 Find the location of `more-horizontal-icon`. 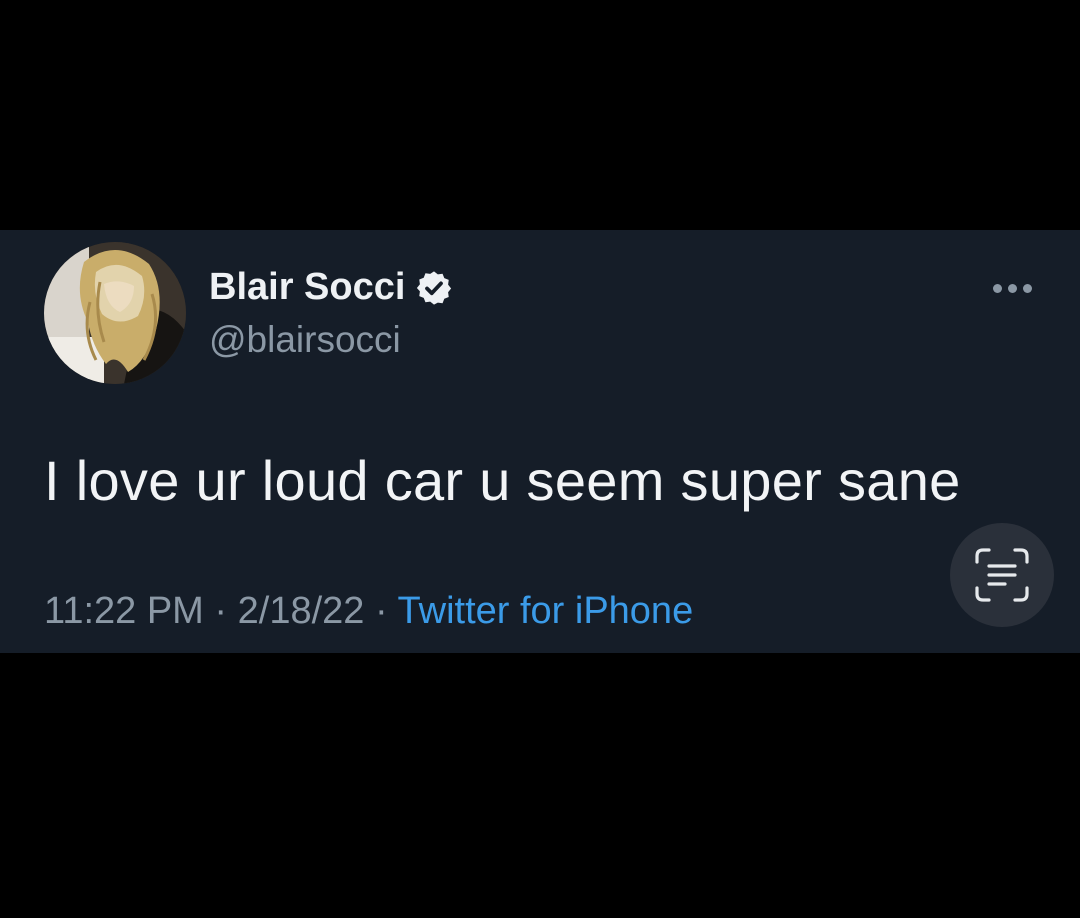

more-horizontal-icon is located at coordinates (997, 288).